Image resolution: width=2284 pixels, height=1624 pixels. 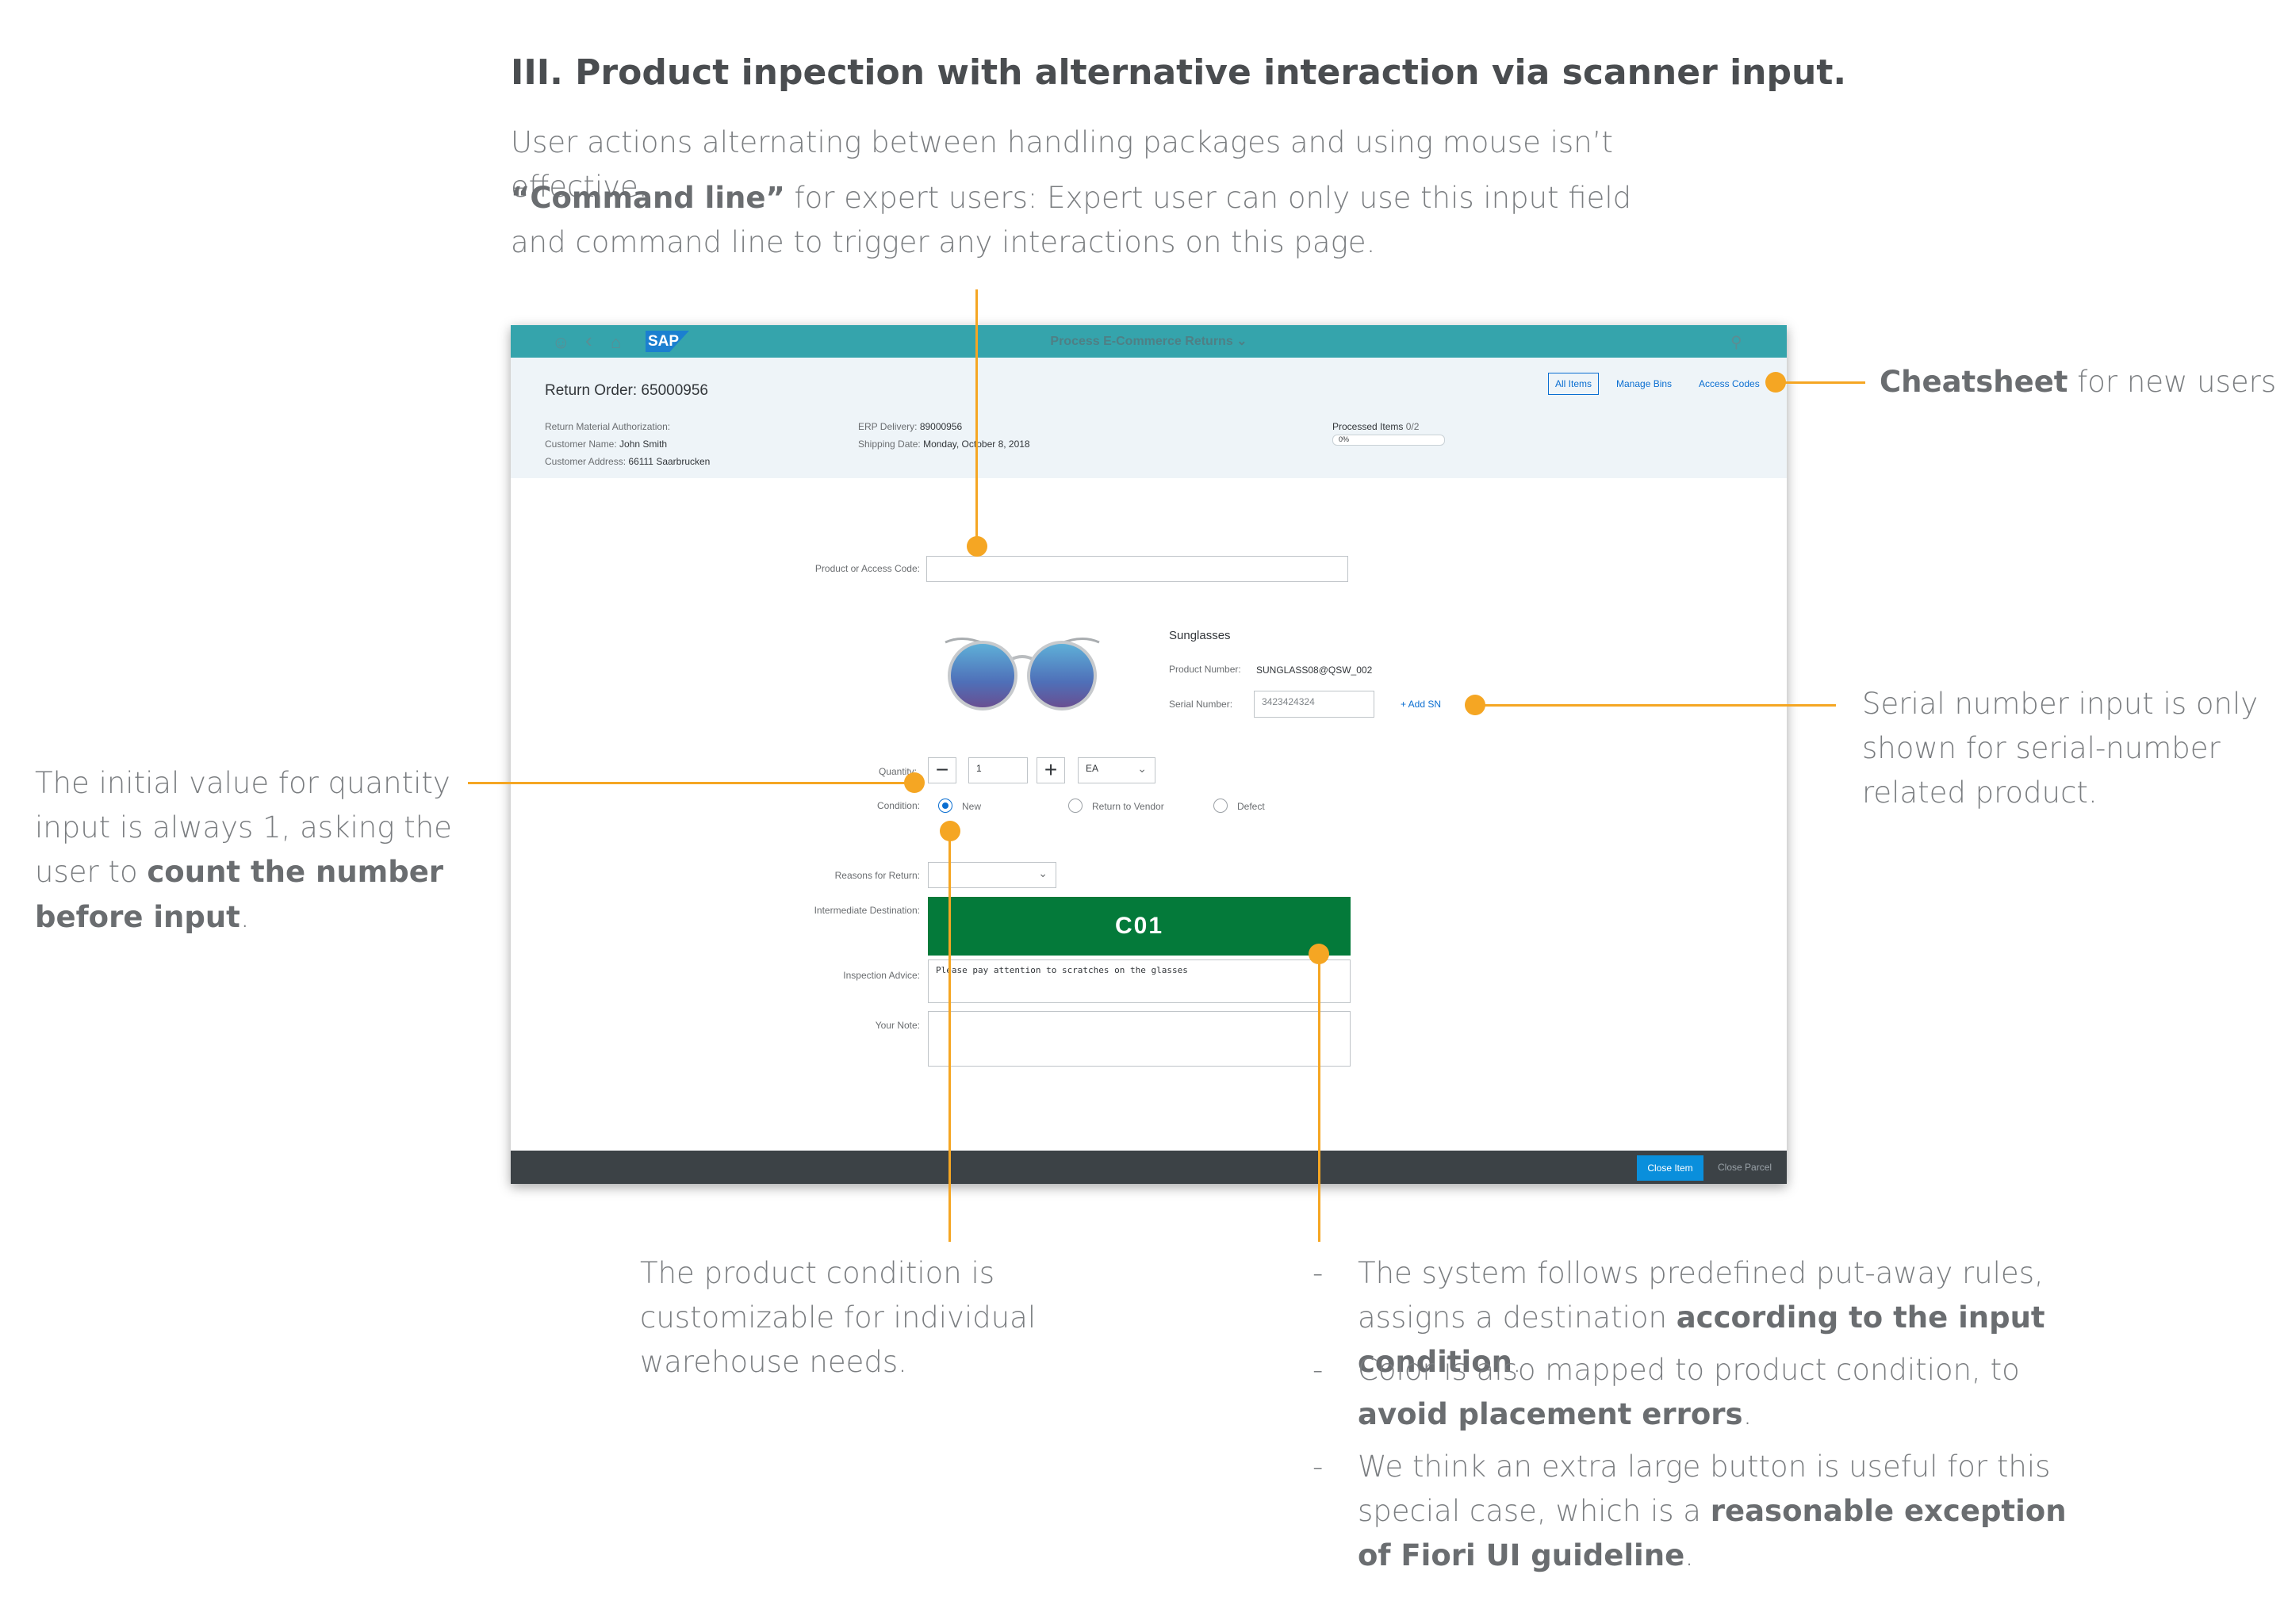 I want to click on code-label: Product or Access Code:, so click(x=867, y=568).